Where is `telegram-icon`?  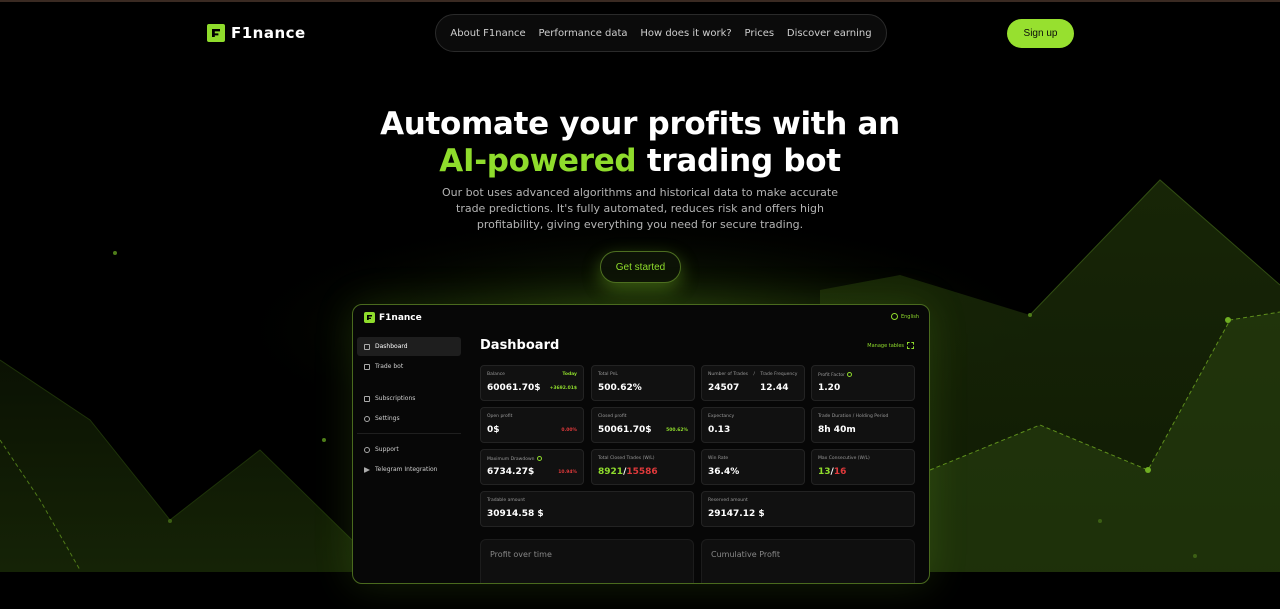
telegram-icon is located at coordinates (367, 469).